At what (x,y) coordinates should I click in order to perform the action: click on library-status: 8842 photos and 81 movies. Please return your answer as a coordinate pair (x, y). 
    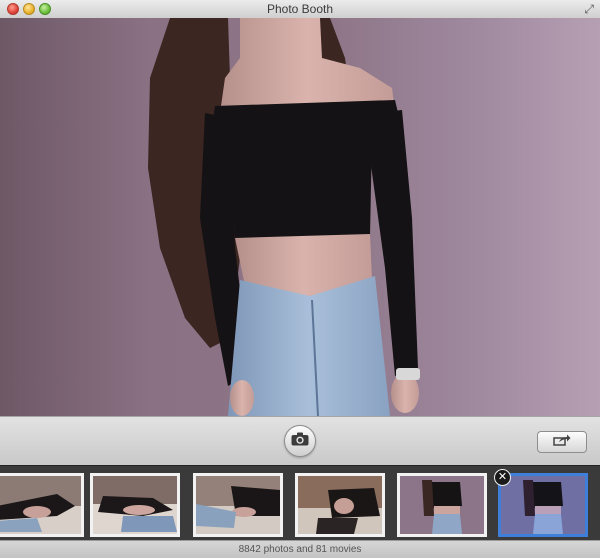
    Looking at the image, I should click on (300, 549).